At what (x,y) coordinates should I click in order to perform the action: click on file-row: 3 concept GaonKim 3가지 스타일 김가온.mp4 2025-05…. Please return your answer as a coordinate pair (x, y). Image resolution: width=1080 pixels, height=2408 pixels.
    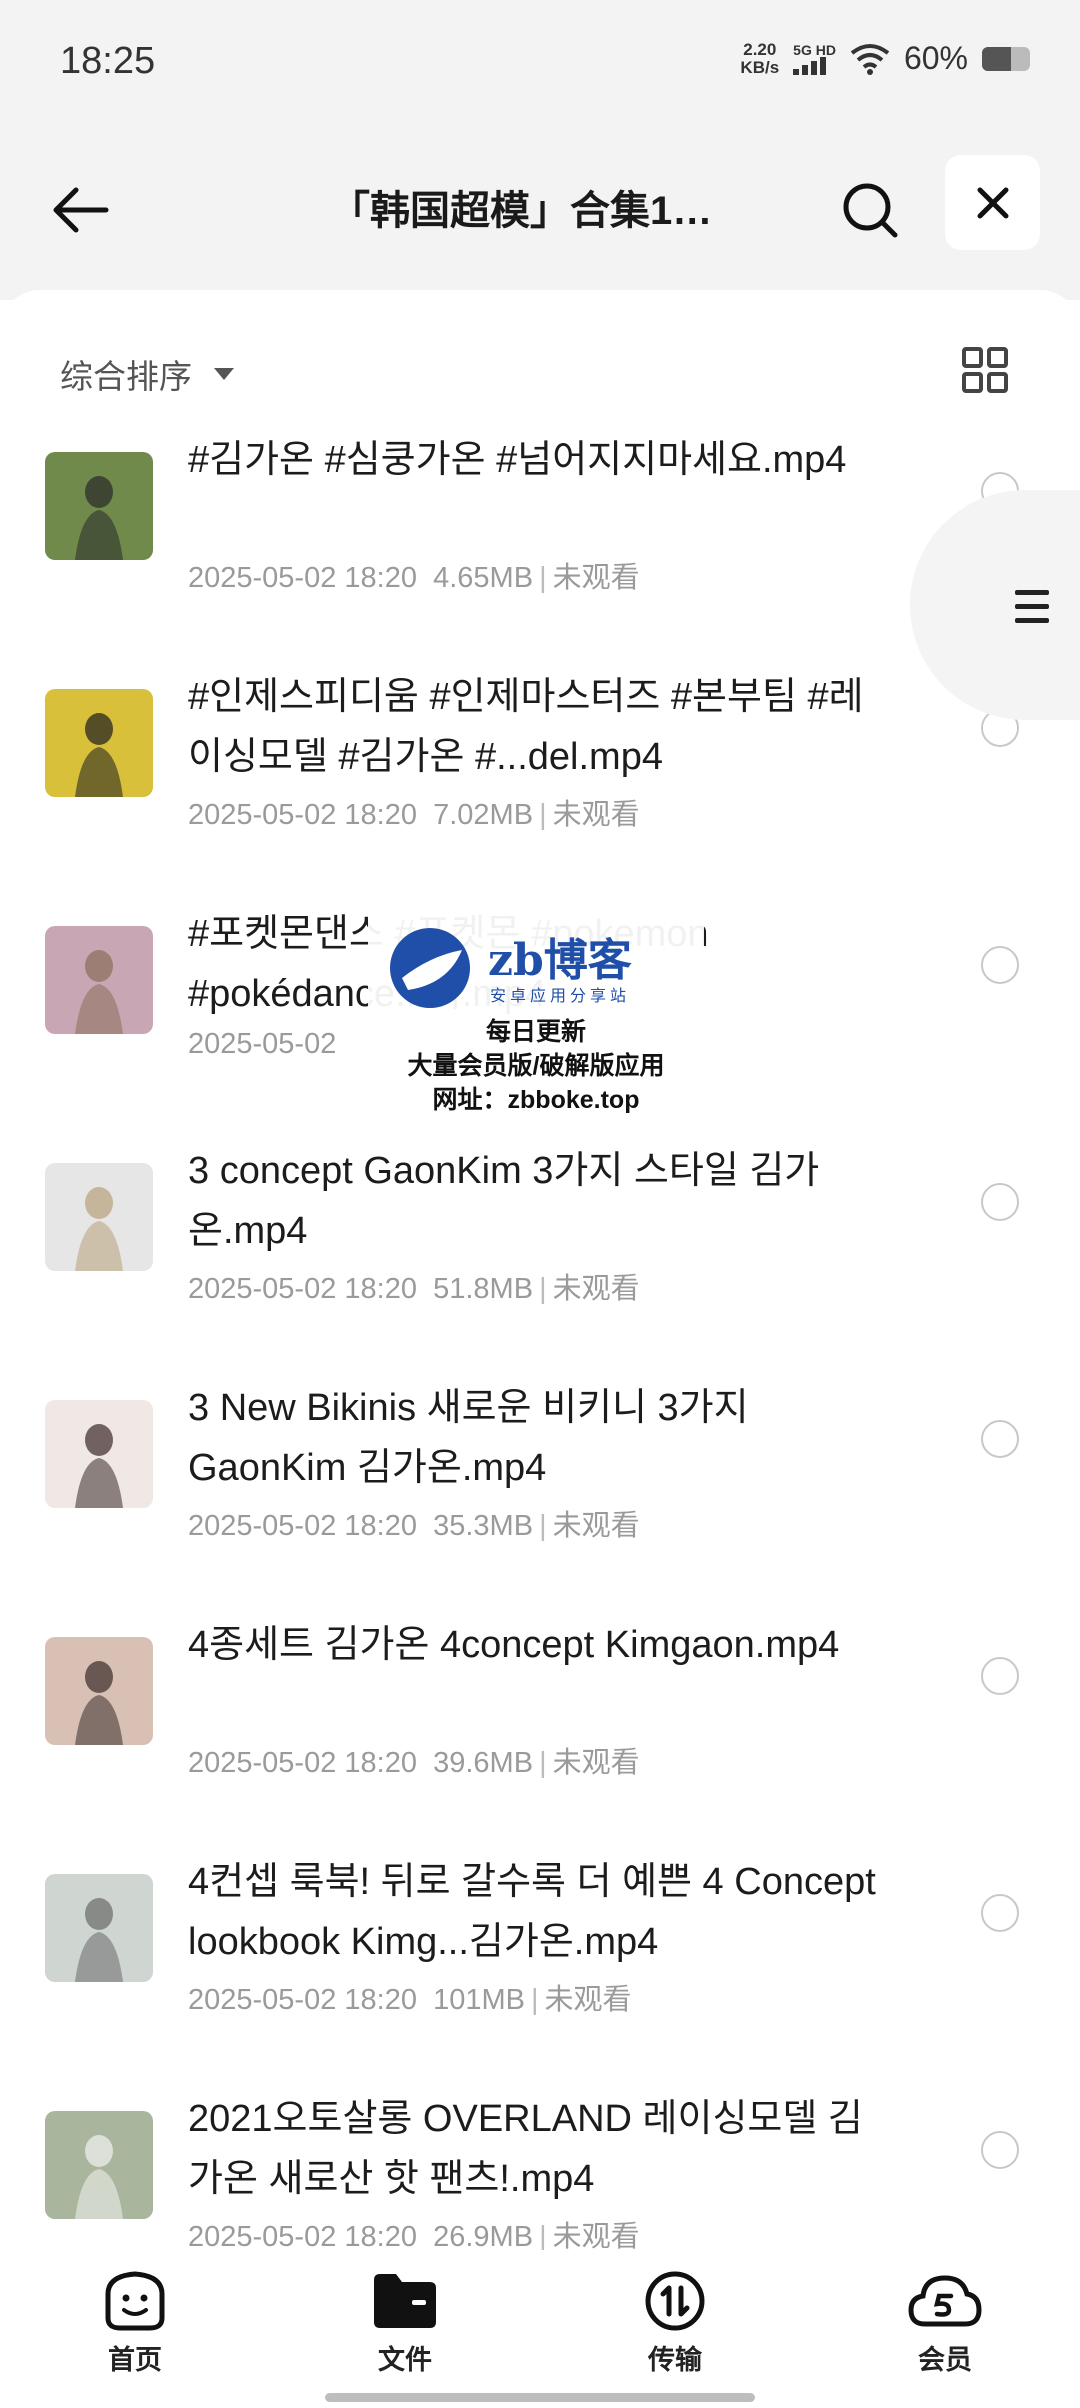
    Looking at the image, I should click on (540, 1259).